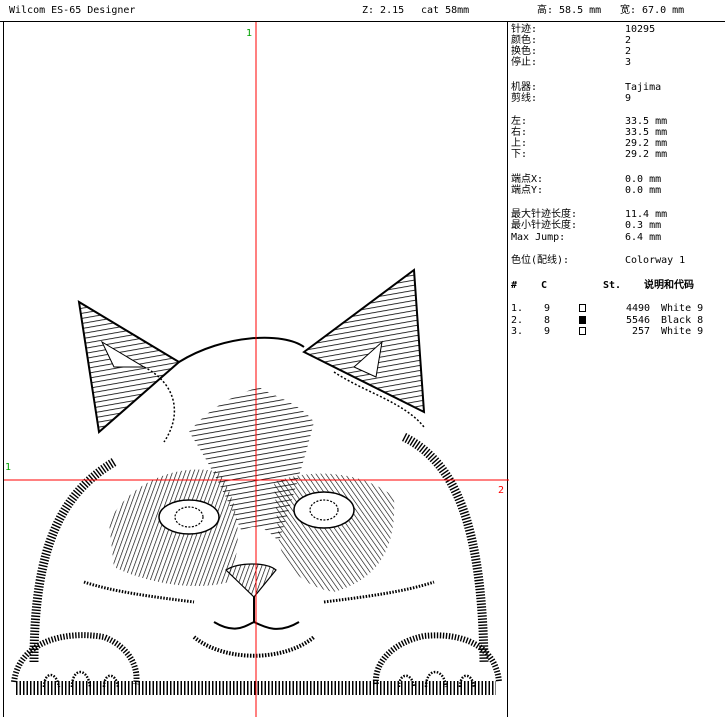 This screenshot has height=717, width=725. What do you see at coordinates (72, 10) in the screenshot?
I see `app-title: Wilcom ES-65 Designer` at bounding box center [72, 10].